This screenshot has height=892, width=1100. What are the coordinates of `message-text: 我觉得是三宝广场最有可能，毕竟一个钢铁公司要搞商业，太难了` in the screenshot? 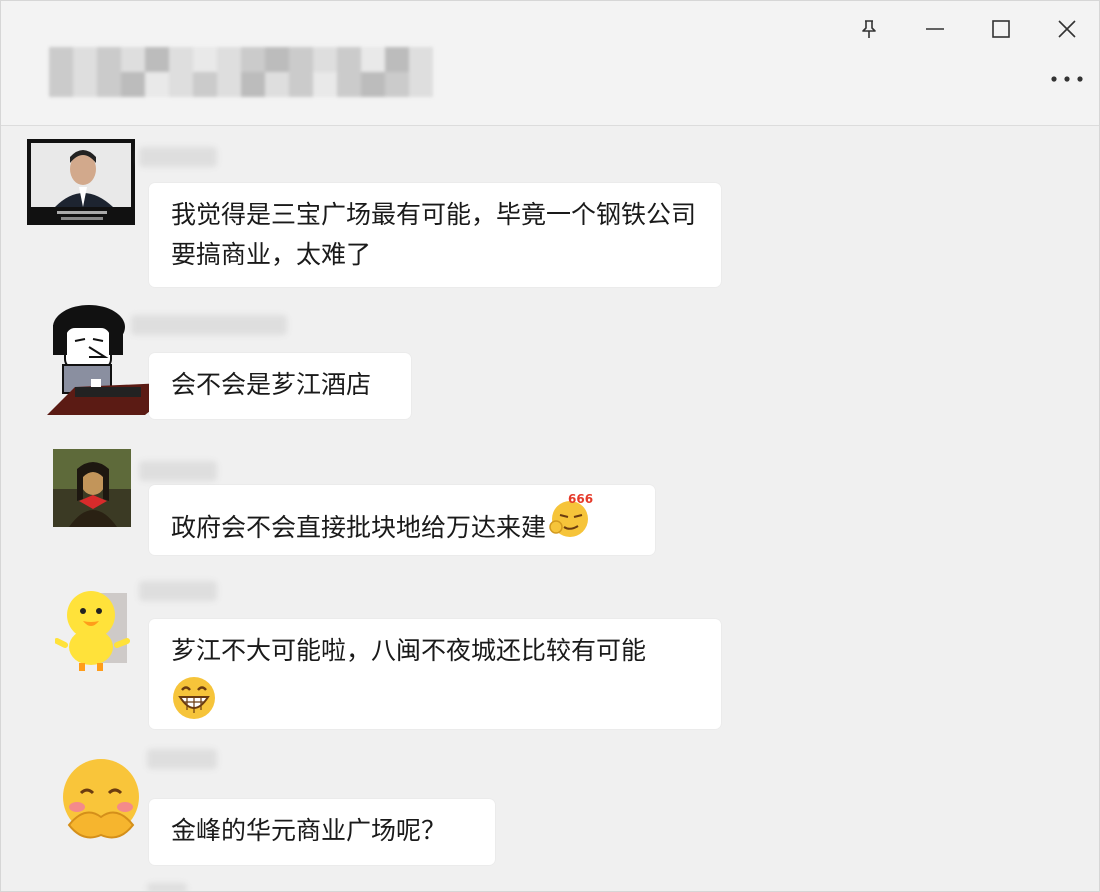 It's located at (434, 234).